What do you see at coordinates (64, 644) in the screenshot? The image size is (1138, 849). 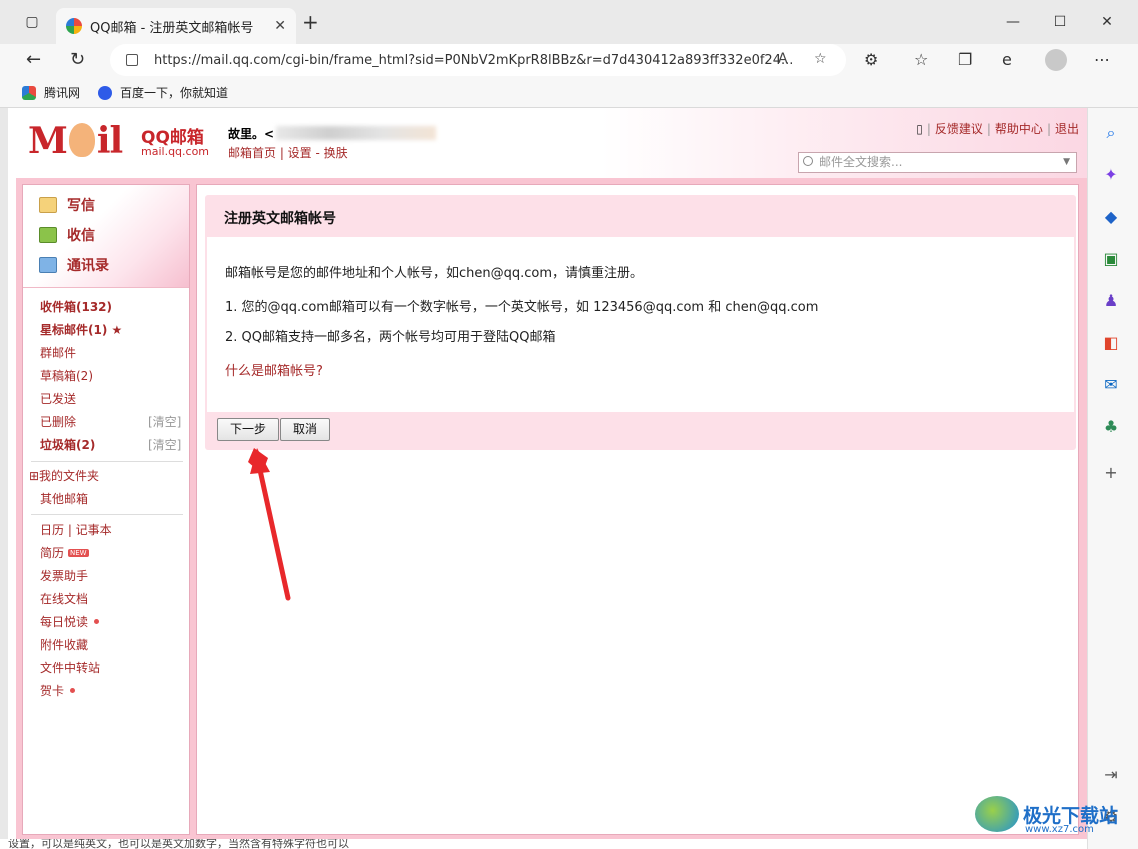 I see `tool-attachments: 附件收藏` at bounding box center [64, 644].